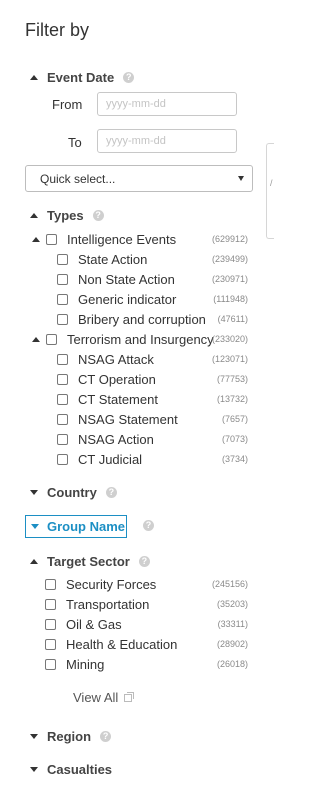 The width and height of the screenshot is (320, 802). I want to click on sector-item-count: (35203), so click(232, 604).